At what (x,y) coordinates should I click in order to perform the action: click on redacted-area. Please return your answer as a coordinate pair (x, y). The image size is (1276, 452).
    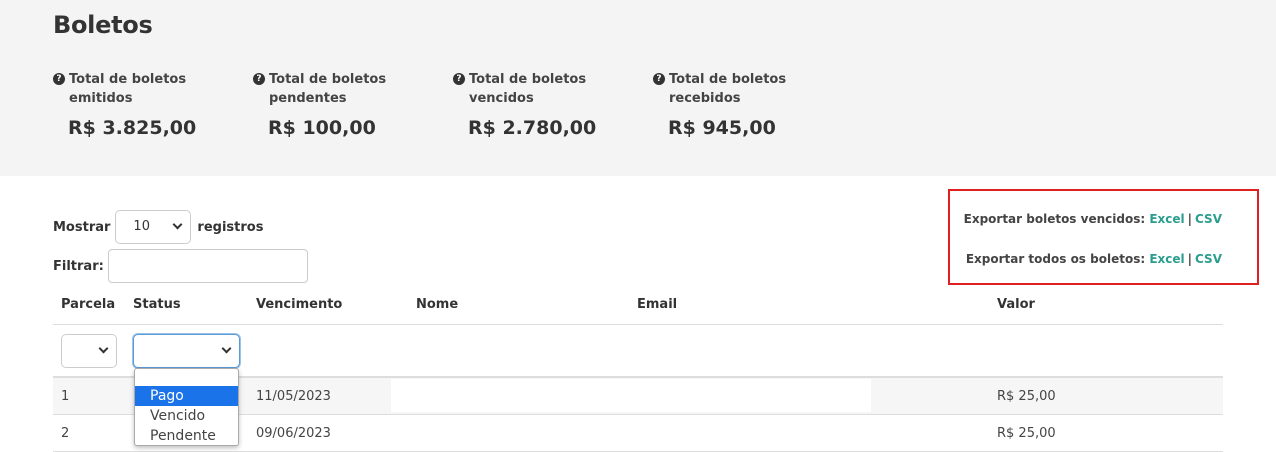
    Looking at the image, I should click on (631, 395).